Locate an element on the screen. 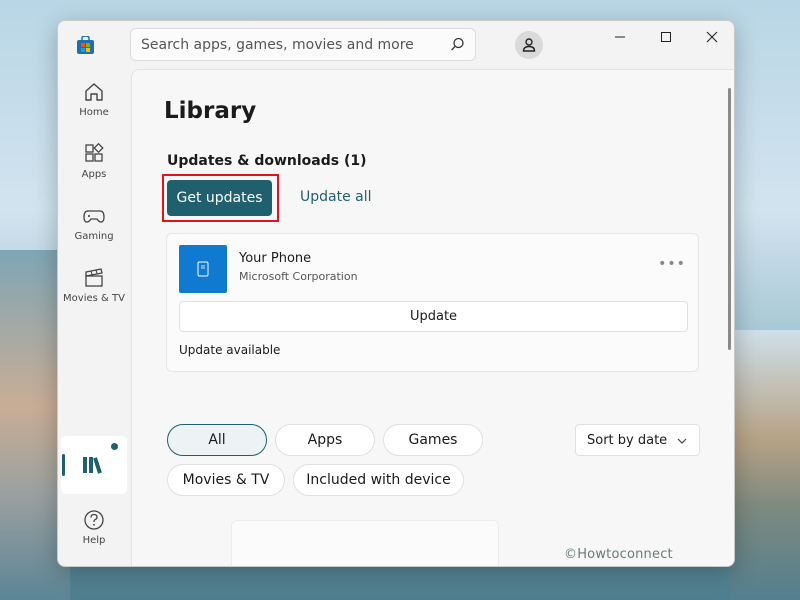 Image resolution: width=800 pixels, height=600 pixels. nav-item-label: Home is located at coordinates (94, 112).